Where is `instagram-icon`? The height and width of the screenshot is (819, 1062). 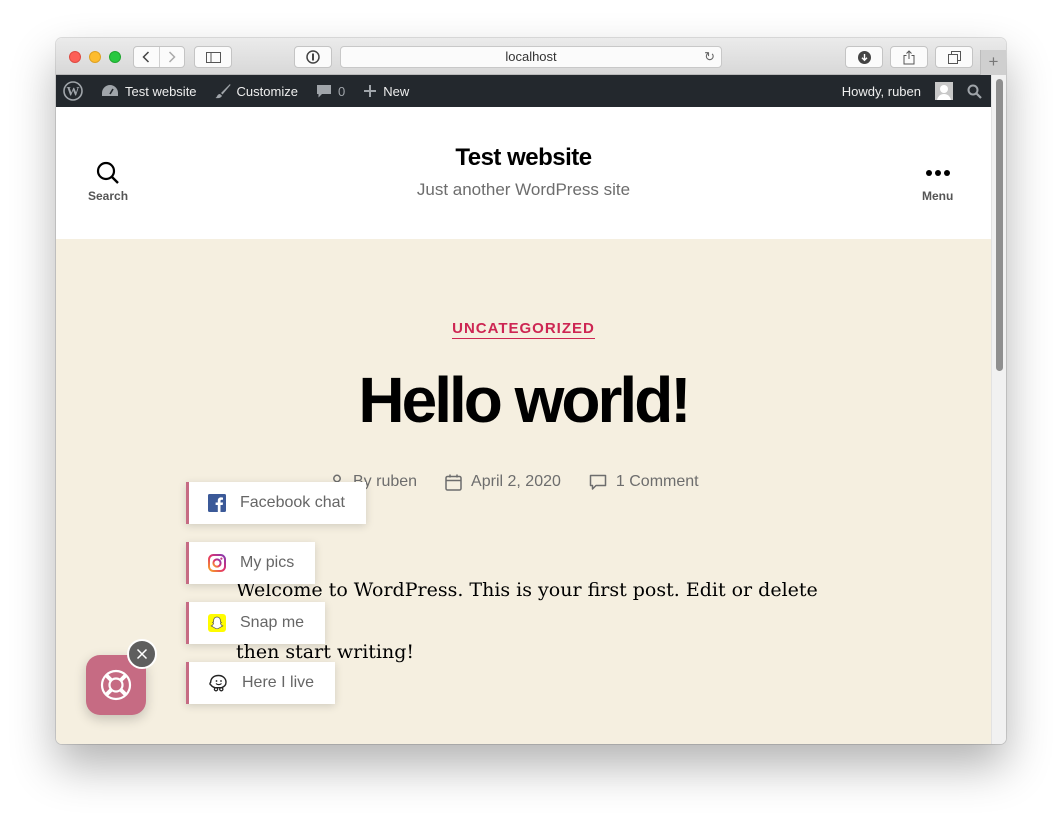
instagram-icon is located at coordinates (217, 563).